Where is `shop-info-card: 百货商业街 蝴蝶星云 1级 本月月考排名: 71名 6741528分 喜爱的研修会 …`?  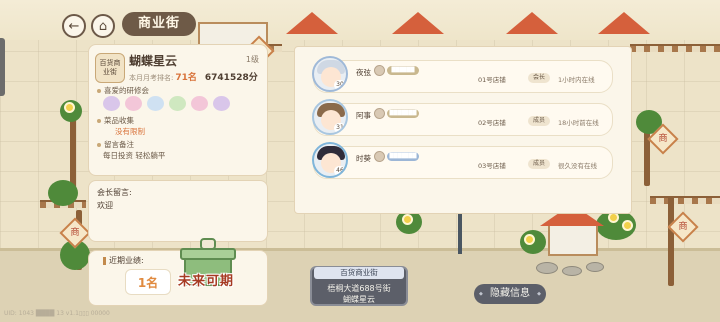
shop-info-card: 百货商业街 蝴蝶星云 1级 本月月考排名: 71名 6741528分 喜爱的研修会 … is located at coordinates (178, 110).